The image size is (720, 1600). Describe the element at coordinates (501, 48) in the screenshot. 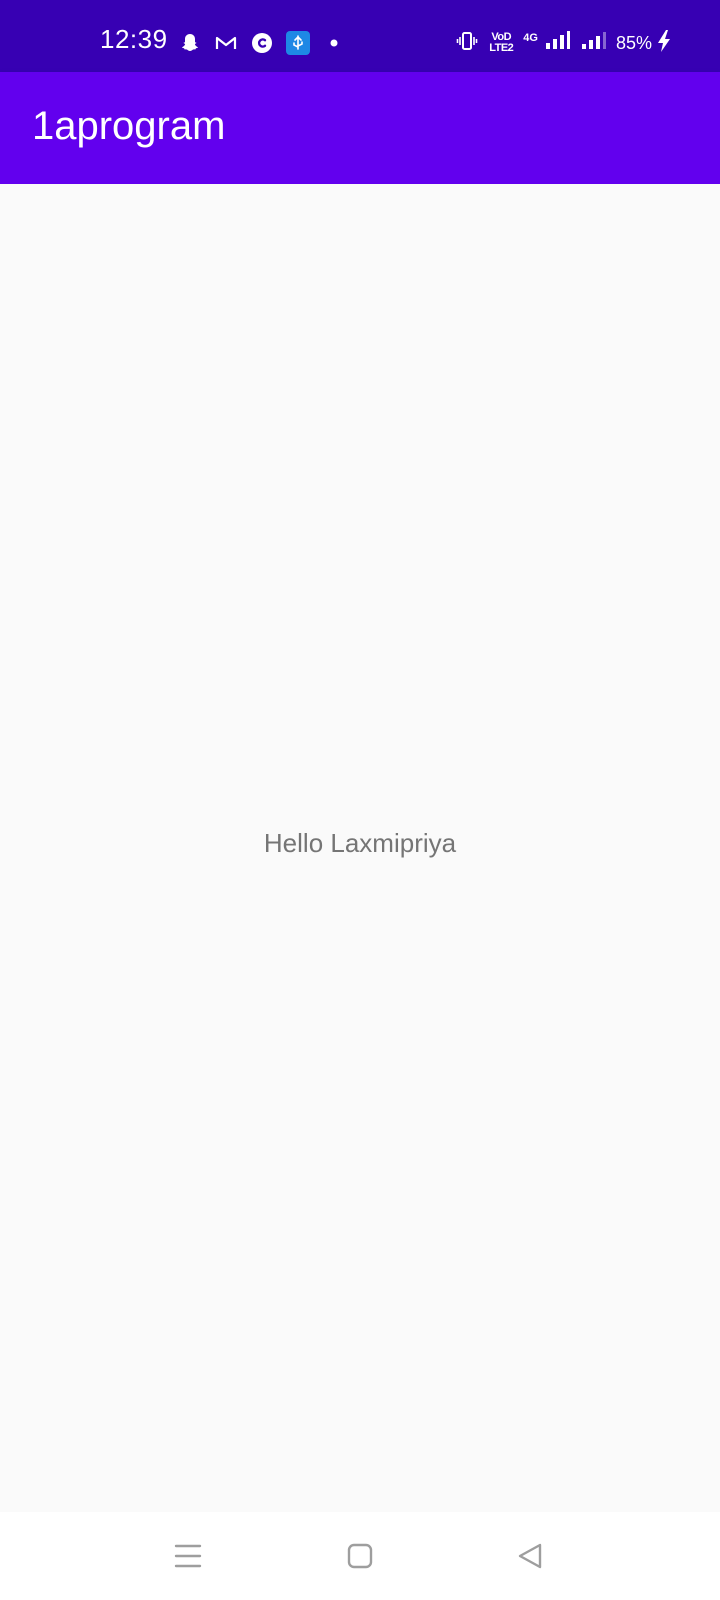

I see `volte-bottom-text: LTE2` at that location.